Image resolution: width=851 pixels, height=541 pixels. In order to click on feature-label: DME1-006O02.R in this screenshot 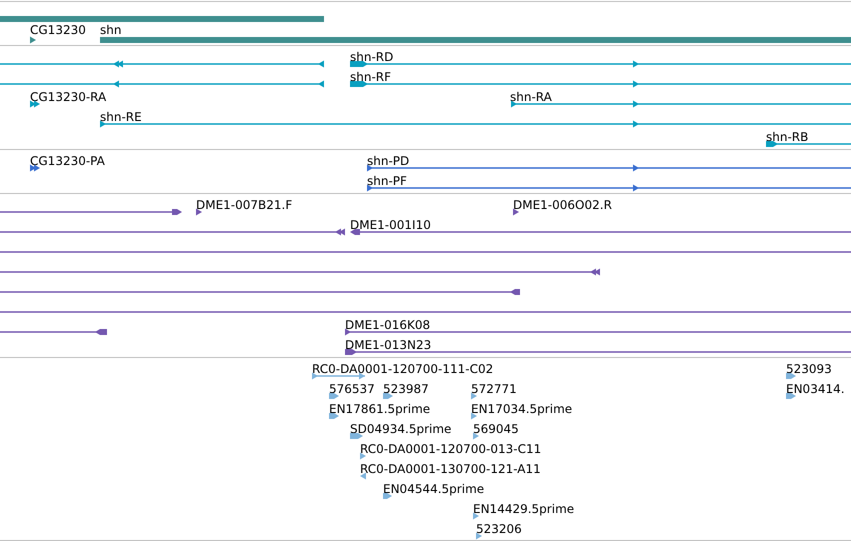, I will do `click(562, 205)`.